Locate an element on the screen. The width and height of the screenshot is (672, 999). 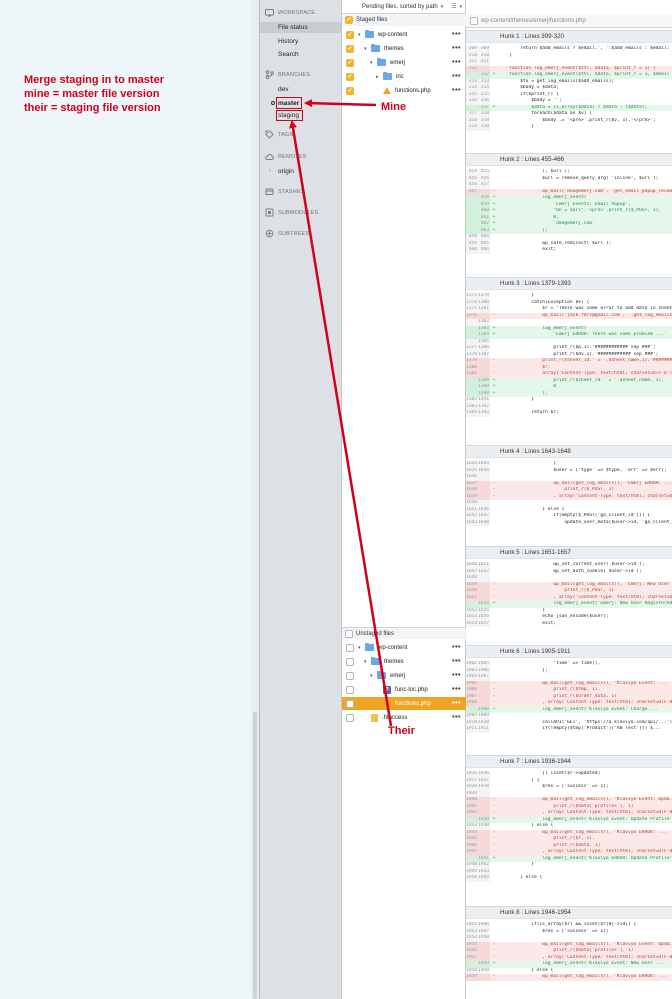
checkbox-staged-all: ✓ is located at coordinates (349, 20).